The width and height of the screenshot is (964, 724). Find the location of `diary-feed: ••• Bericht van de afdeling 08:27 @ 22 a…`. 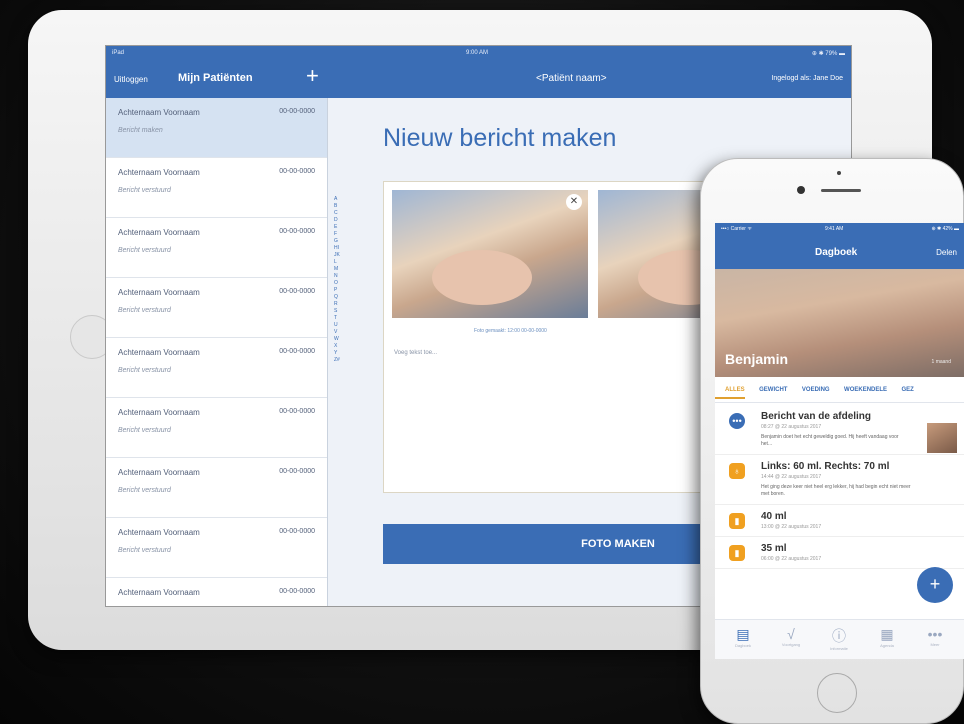

diary-feed: ••• Bericht van de afdeling 08:27 @ 22 a… is located at coordinates (839, 487).